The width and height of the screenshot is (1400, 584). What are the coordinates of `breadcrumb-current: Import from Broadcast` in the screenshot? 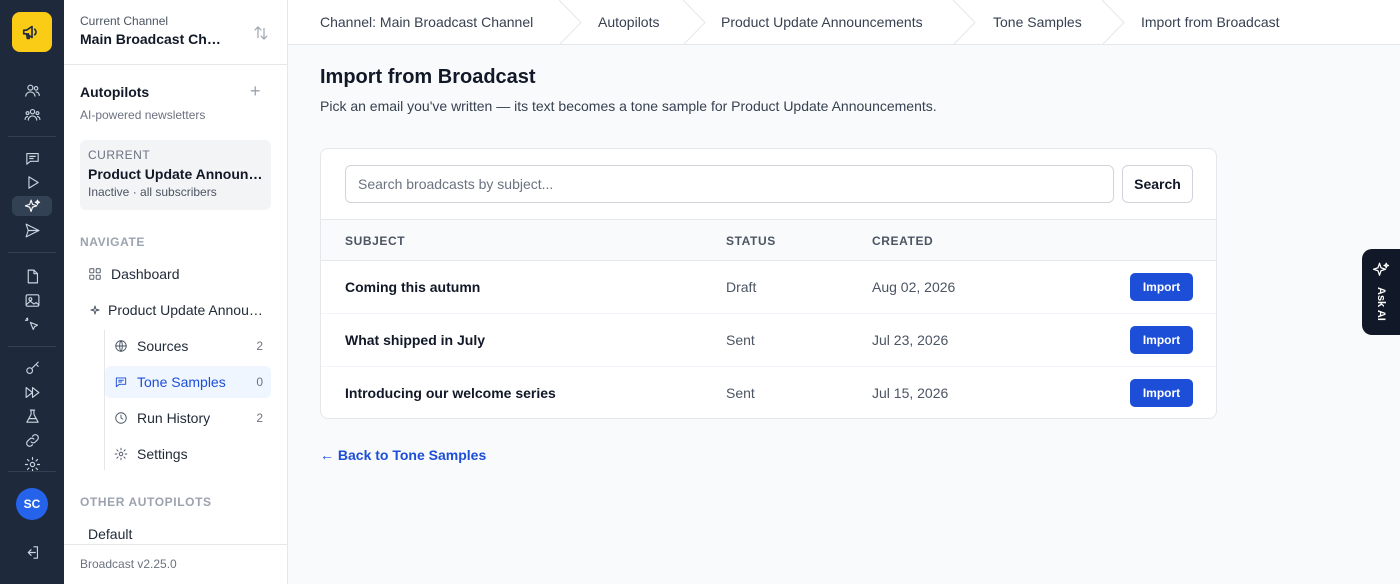 It's located at (1210, 22).